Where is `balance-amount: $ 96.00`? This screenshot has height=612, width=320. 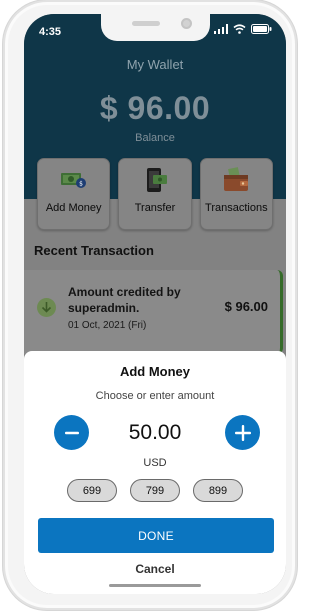
balance-amount: $ 96.00 is located at coordinates (155, 108).